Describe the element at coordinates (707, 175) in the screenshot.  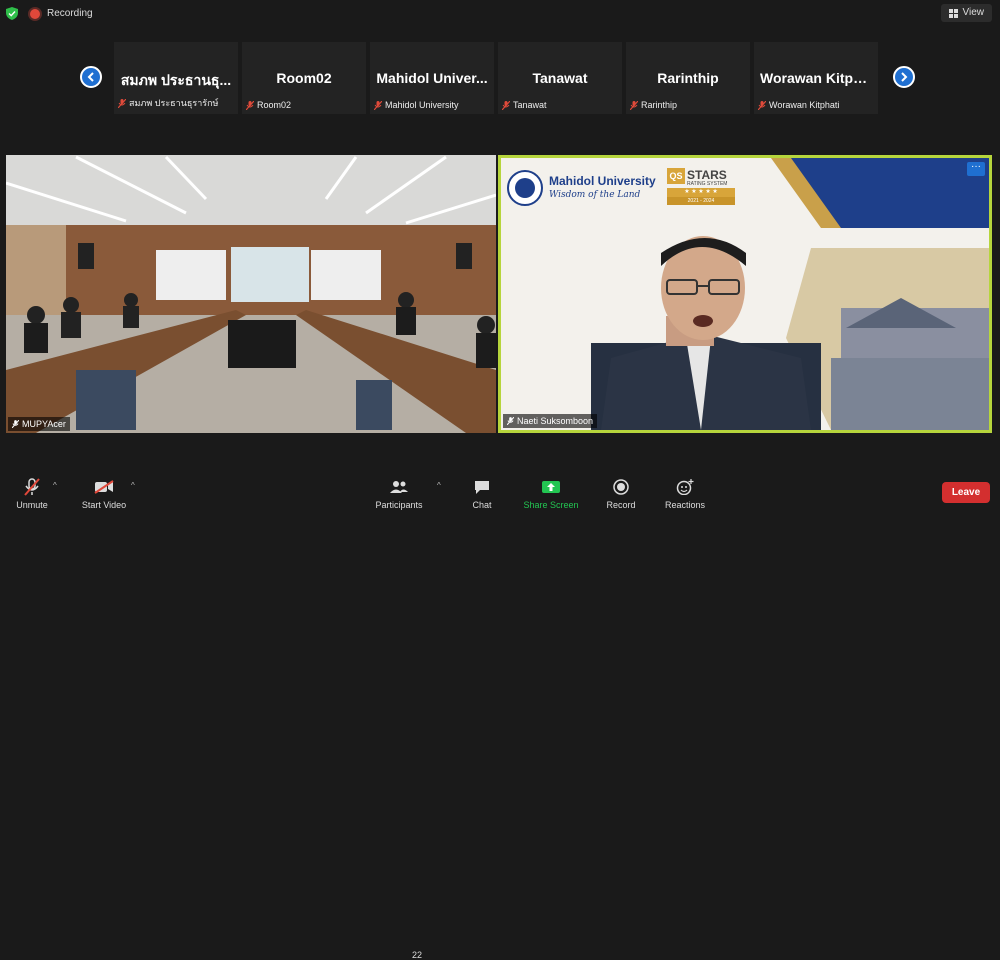
I see `stars-title: STARS` at that location.